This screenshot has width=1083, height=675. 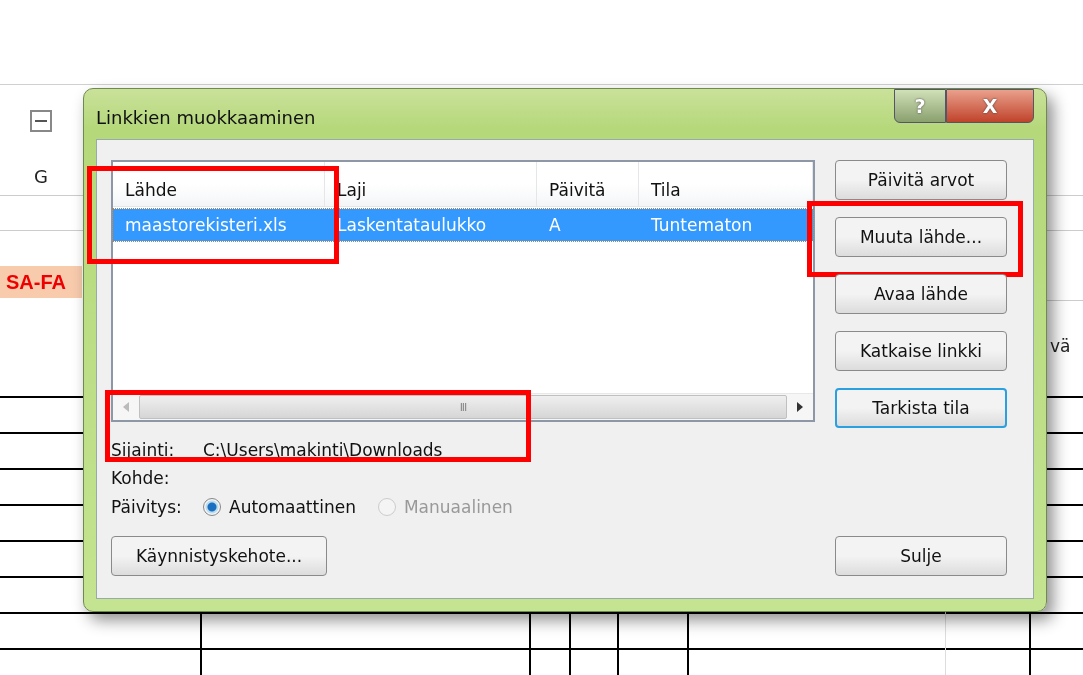 I want to click on action-button: Päivitä arvot, so click(x=921, y=180).